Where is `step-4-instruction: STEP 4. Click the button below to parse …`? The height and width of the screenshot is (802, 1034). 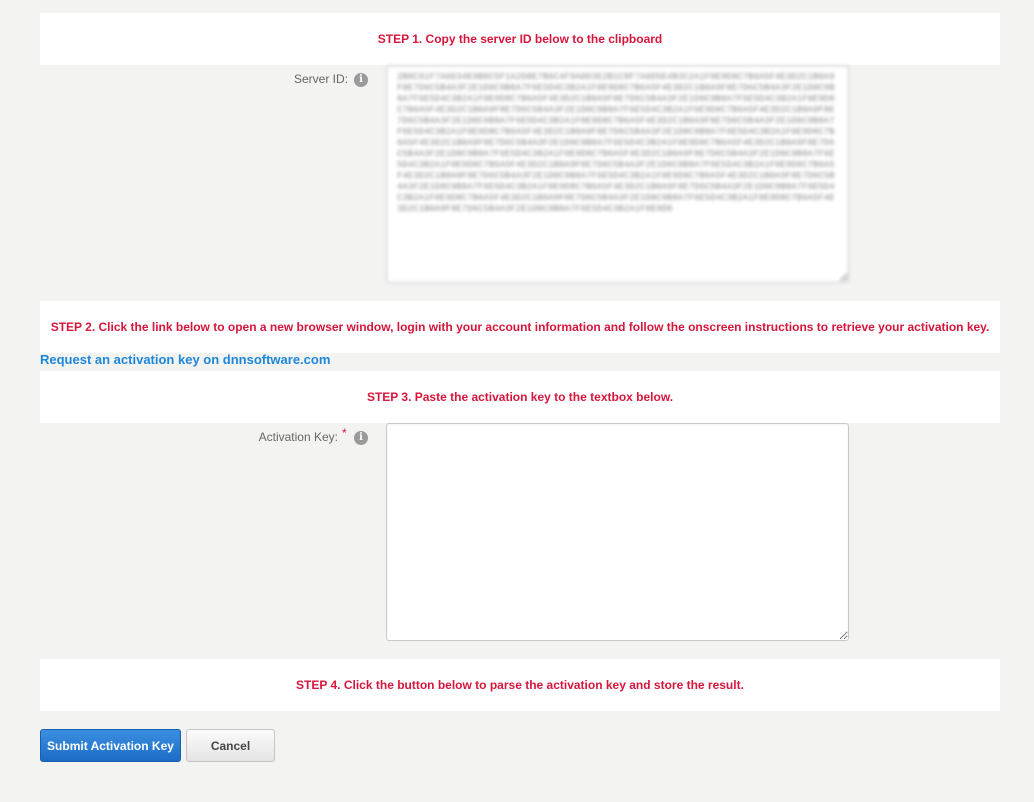
step-4-instruction: STEP 4. Click the button below to parse … is located at coordinates (520, 685).